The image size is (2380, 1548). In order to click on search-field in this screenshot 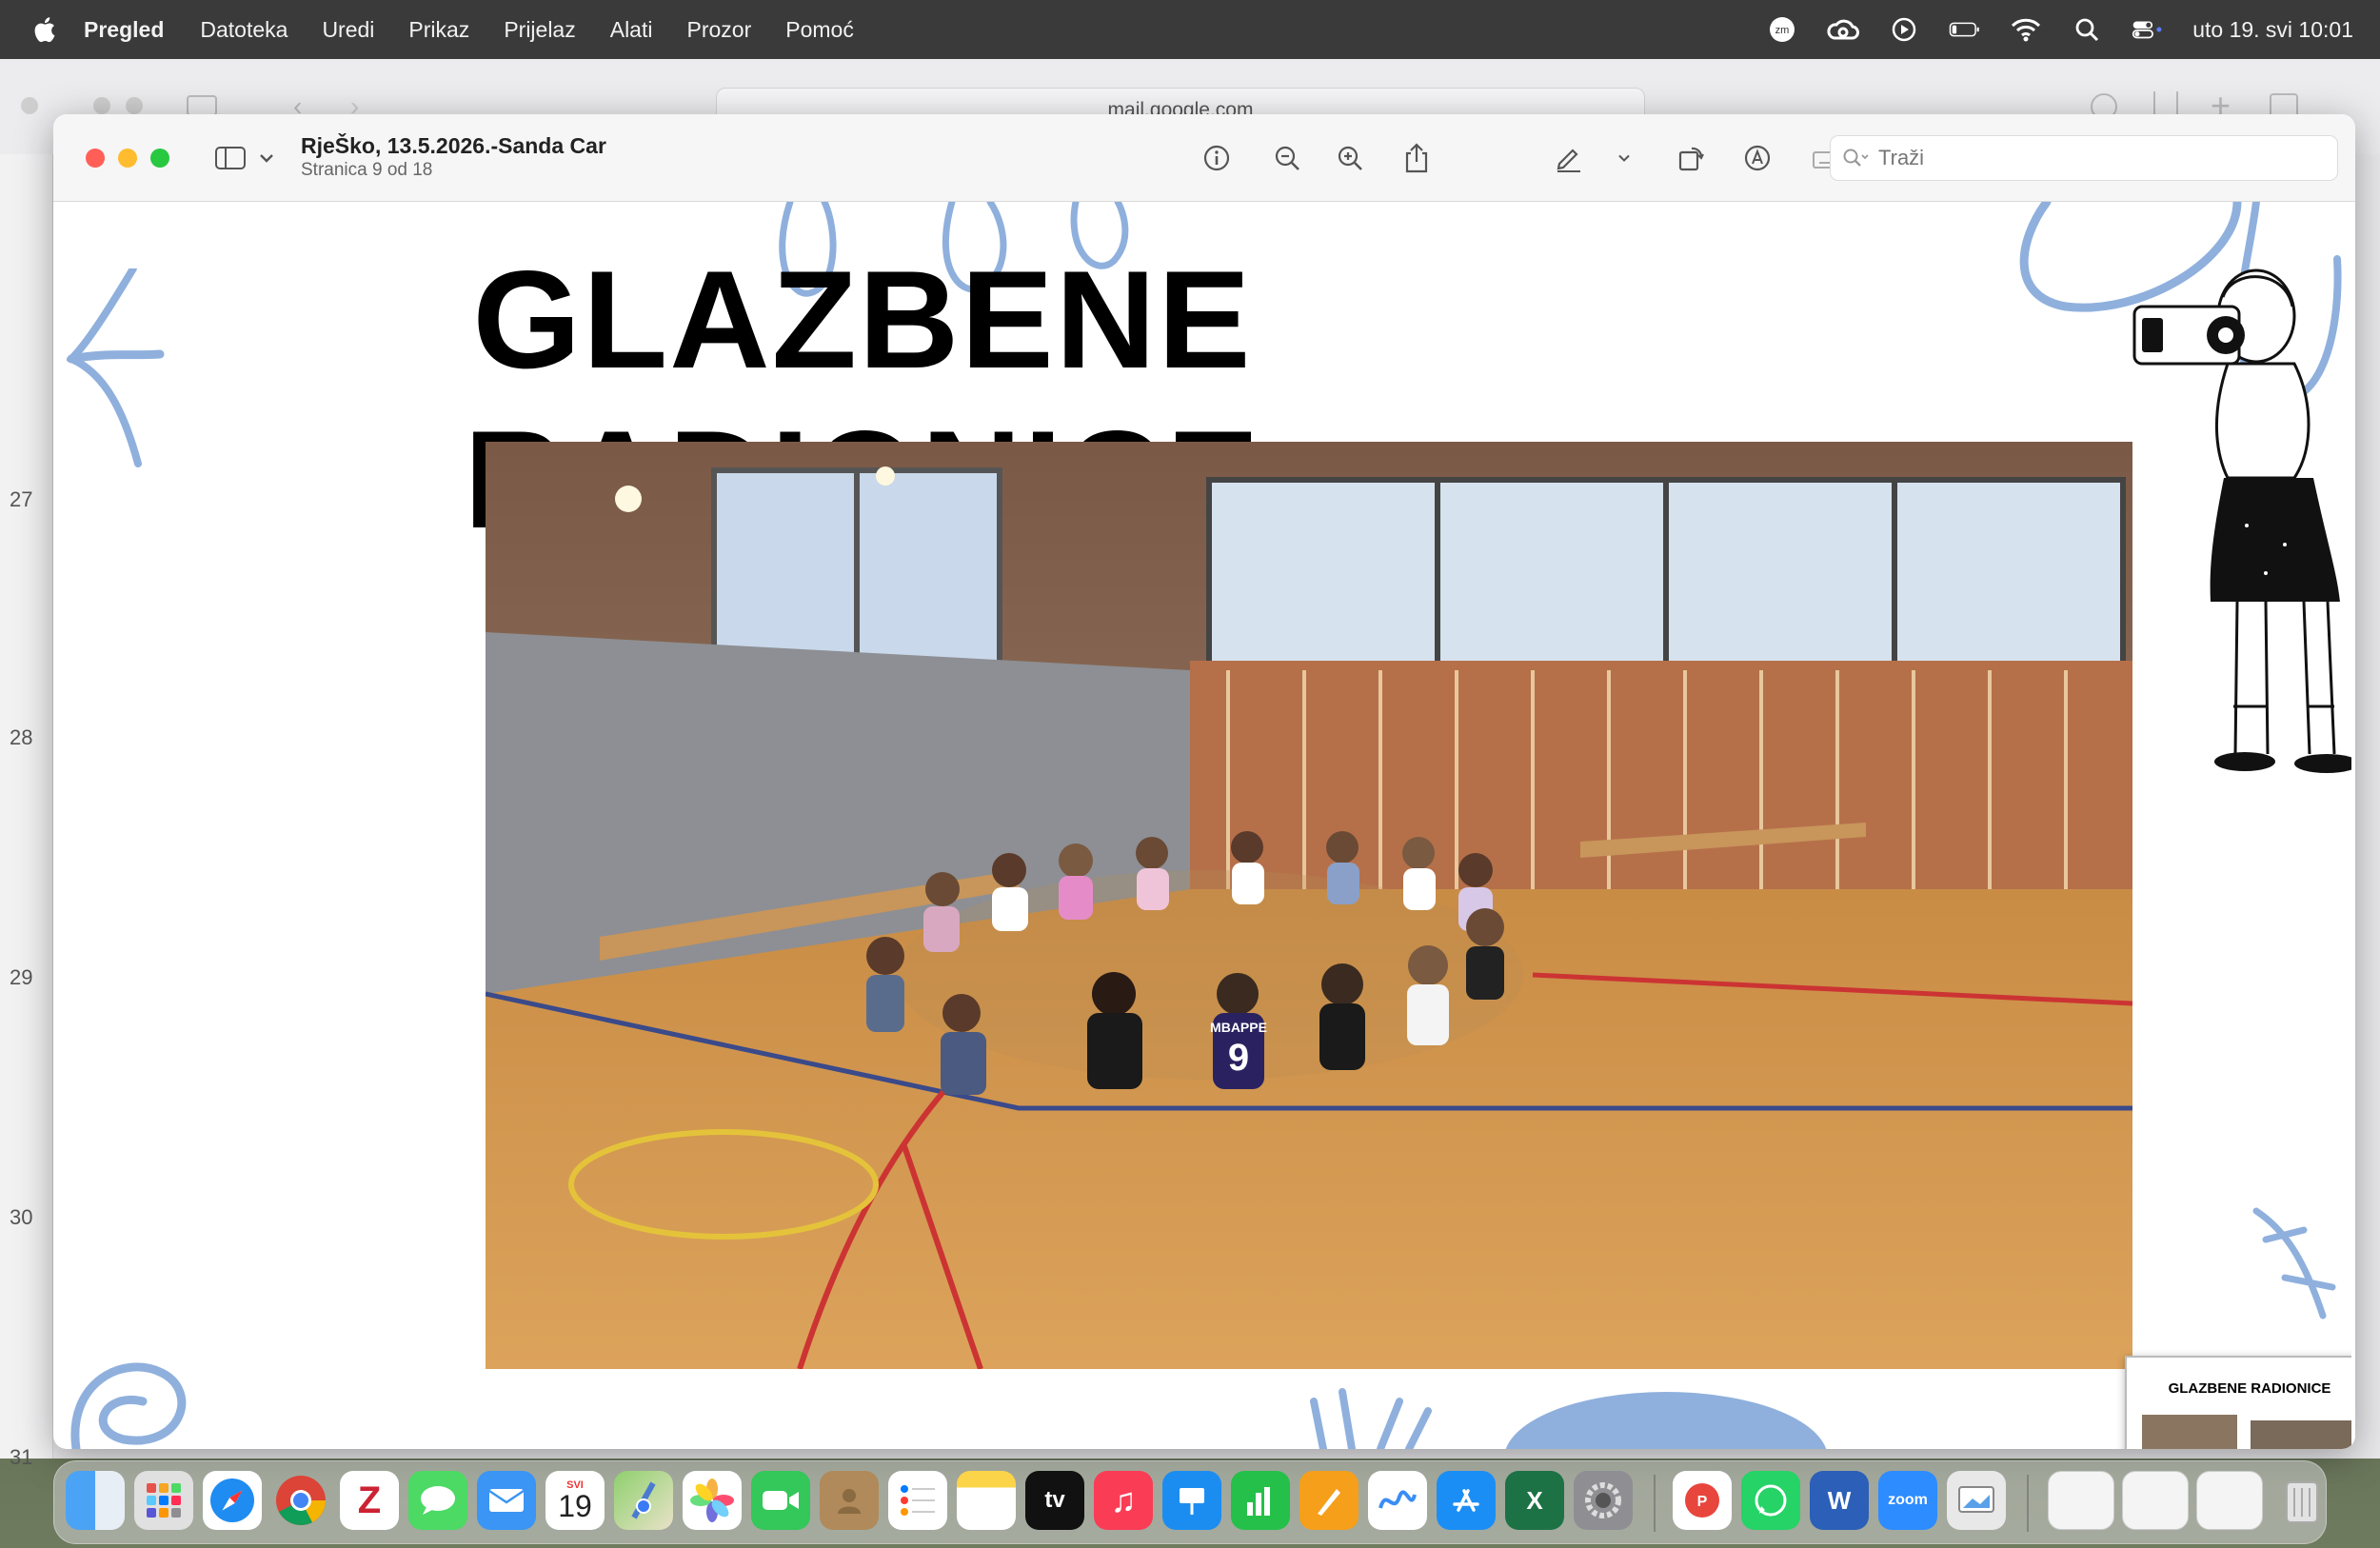, I will do `click(2084, 158)`.